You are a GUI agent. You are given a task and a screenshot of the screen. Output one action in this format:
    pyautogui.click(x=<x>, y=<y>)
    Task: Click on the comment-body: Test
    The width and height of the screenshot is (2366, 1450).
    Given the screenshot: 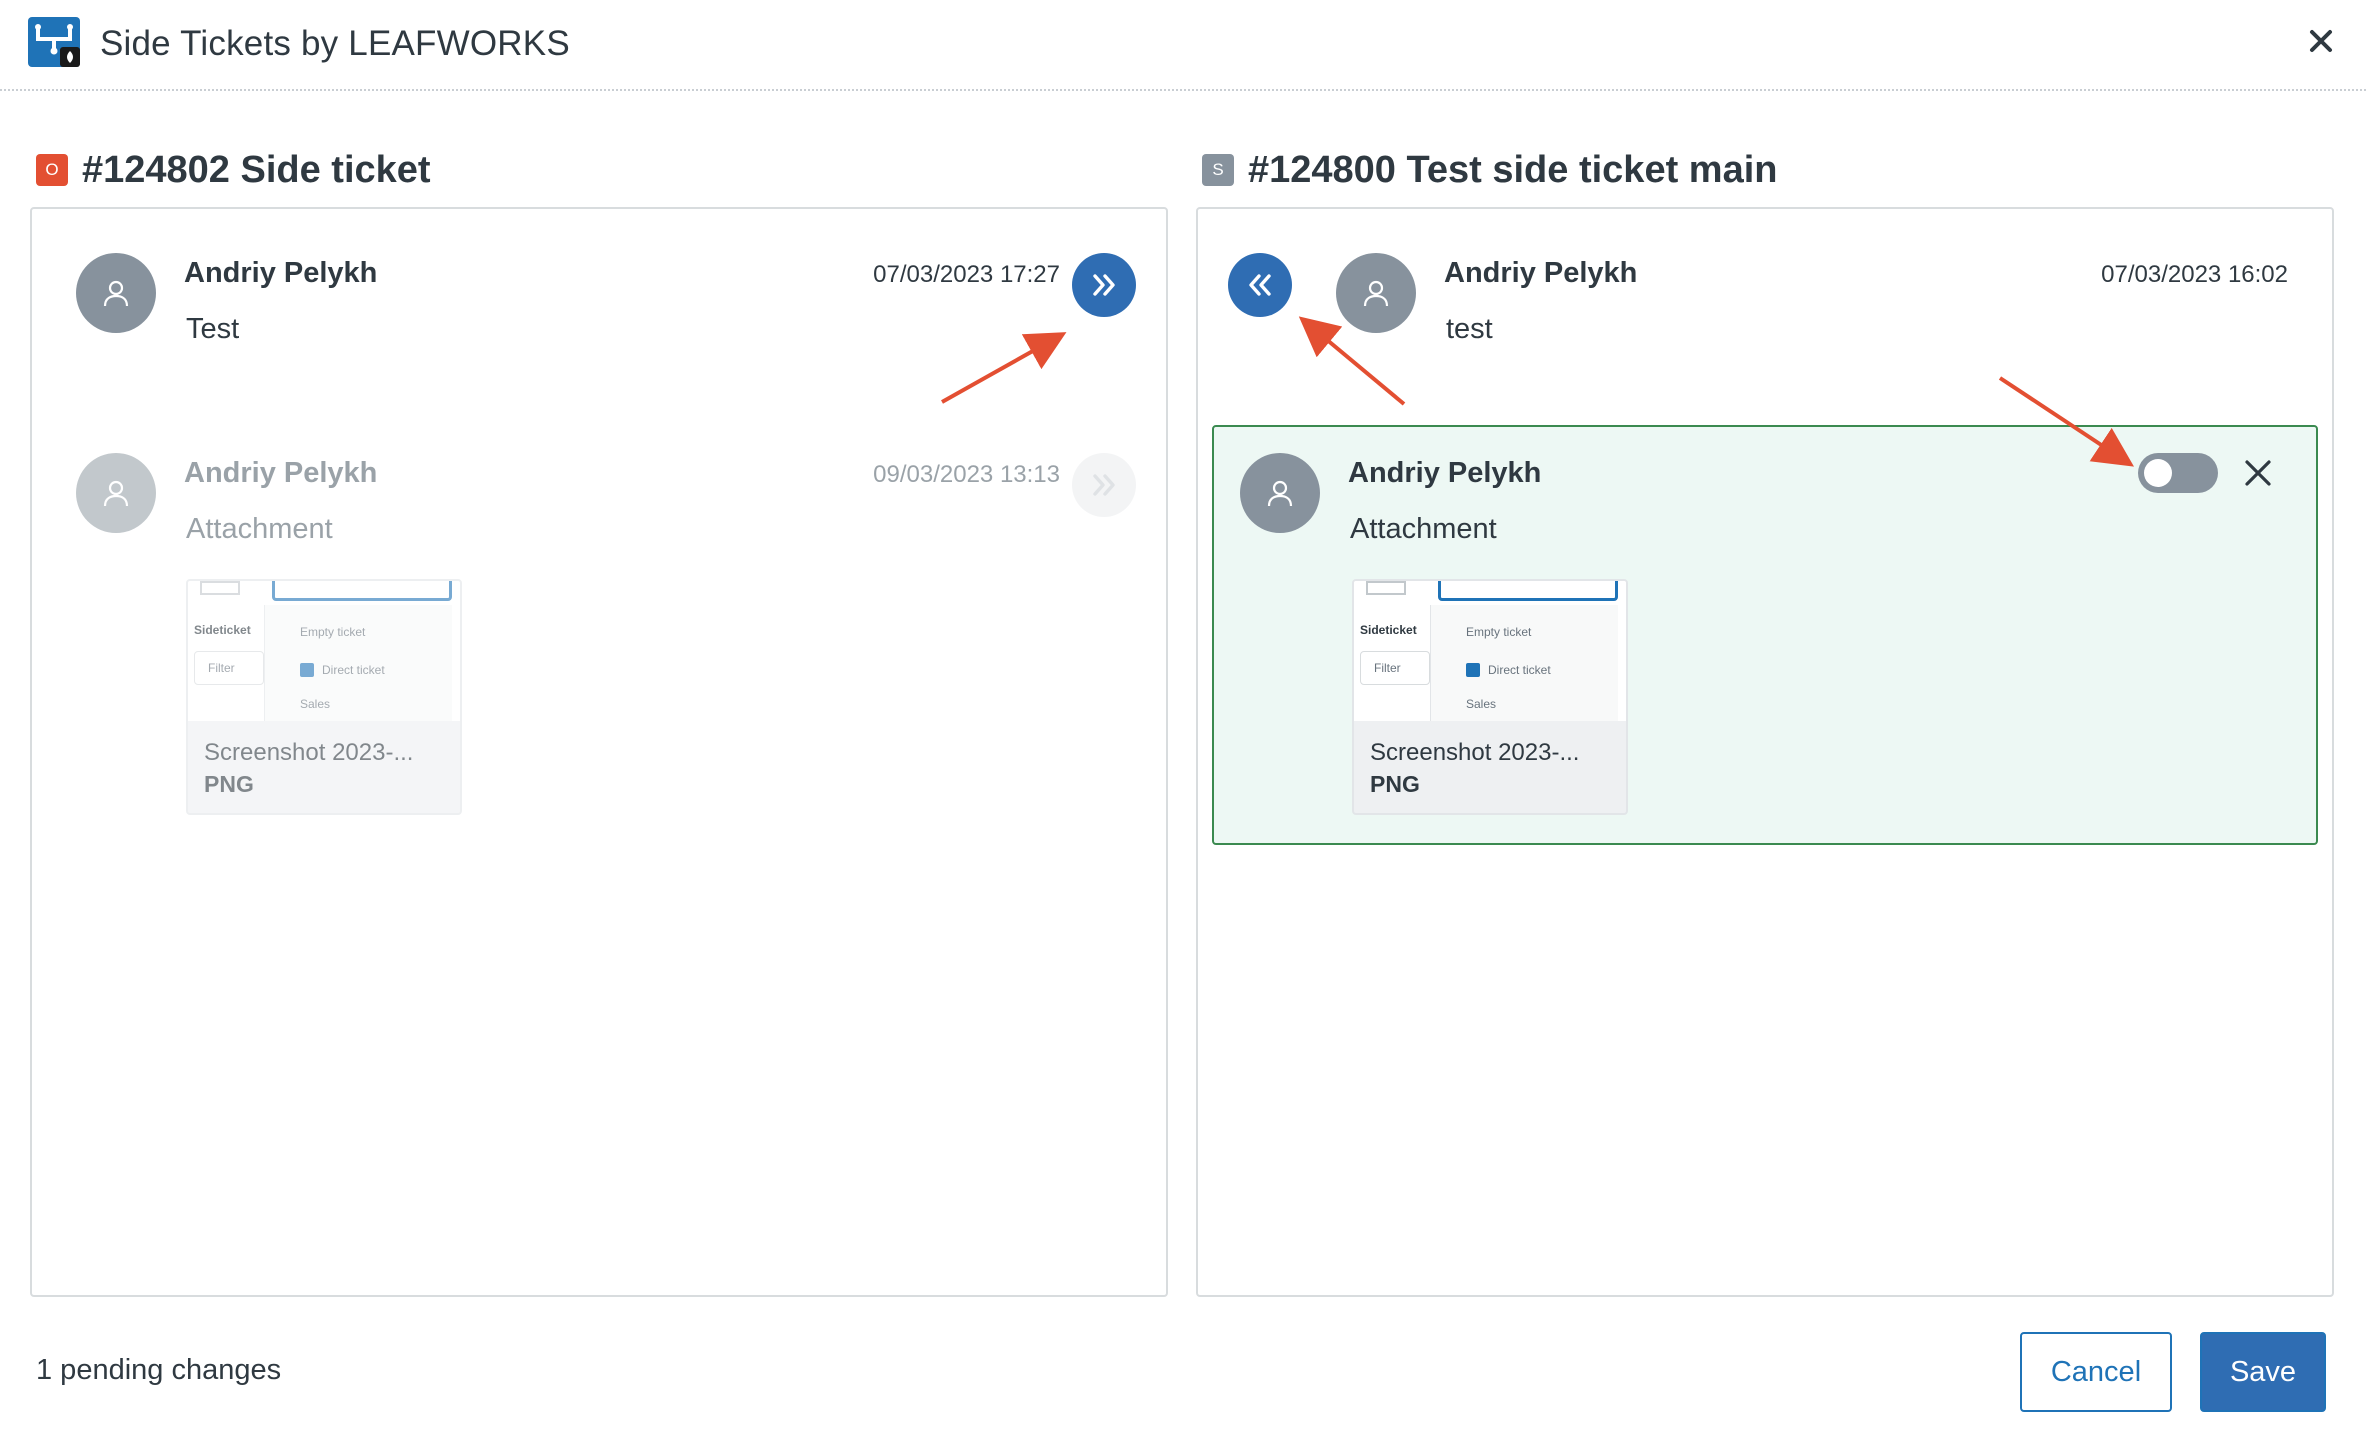 What is the action you would take?
    pyautogui.click(x=213, y=329)
    